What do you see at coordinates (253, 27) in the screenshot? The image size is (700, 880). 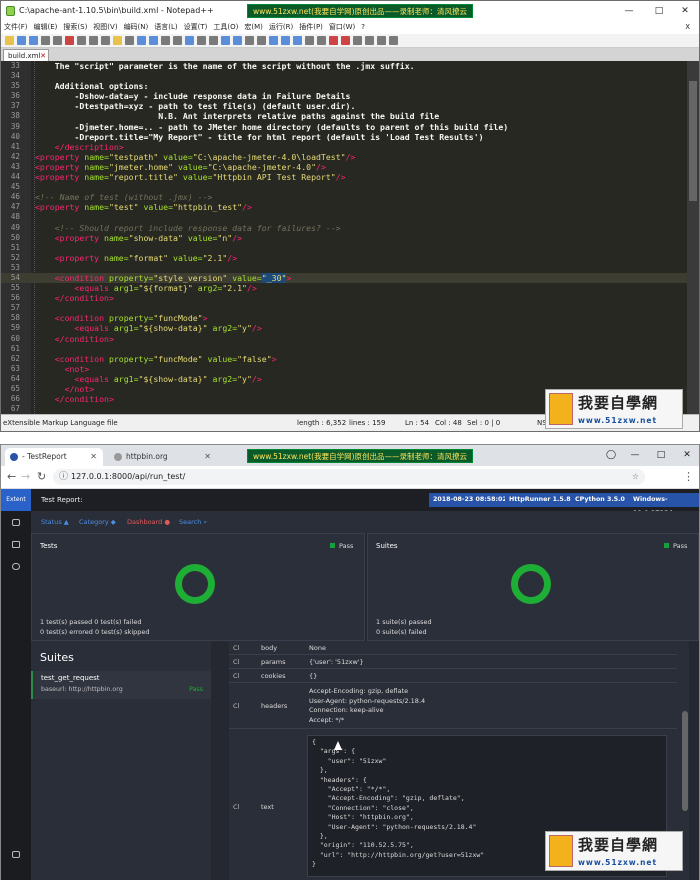 I see `menu-item: 宏(M)` at bounding box center [253, 27].